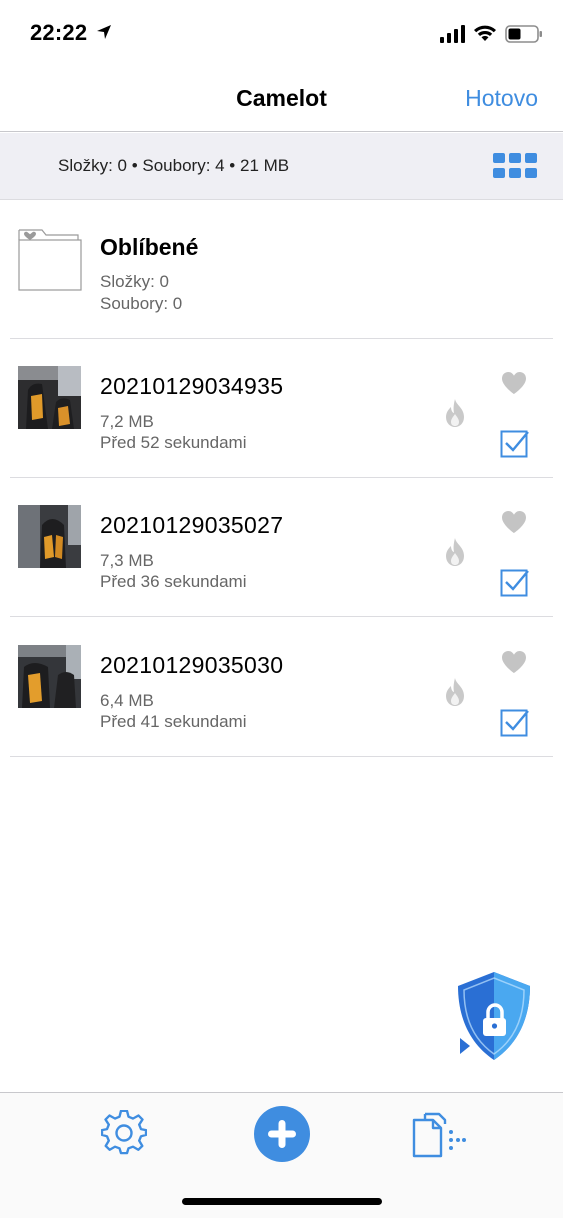 The width and height of the screenshot is (563, 1218). Describe the element at coordinates (173, 721) in the screenshot. I see `item-time: Před 41 sekundami` at that location.